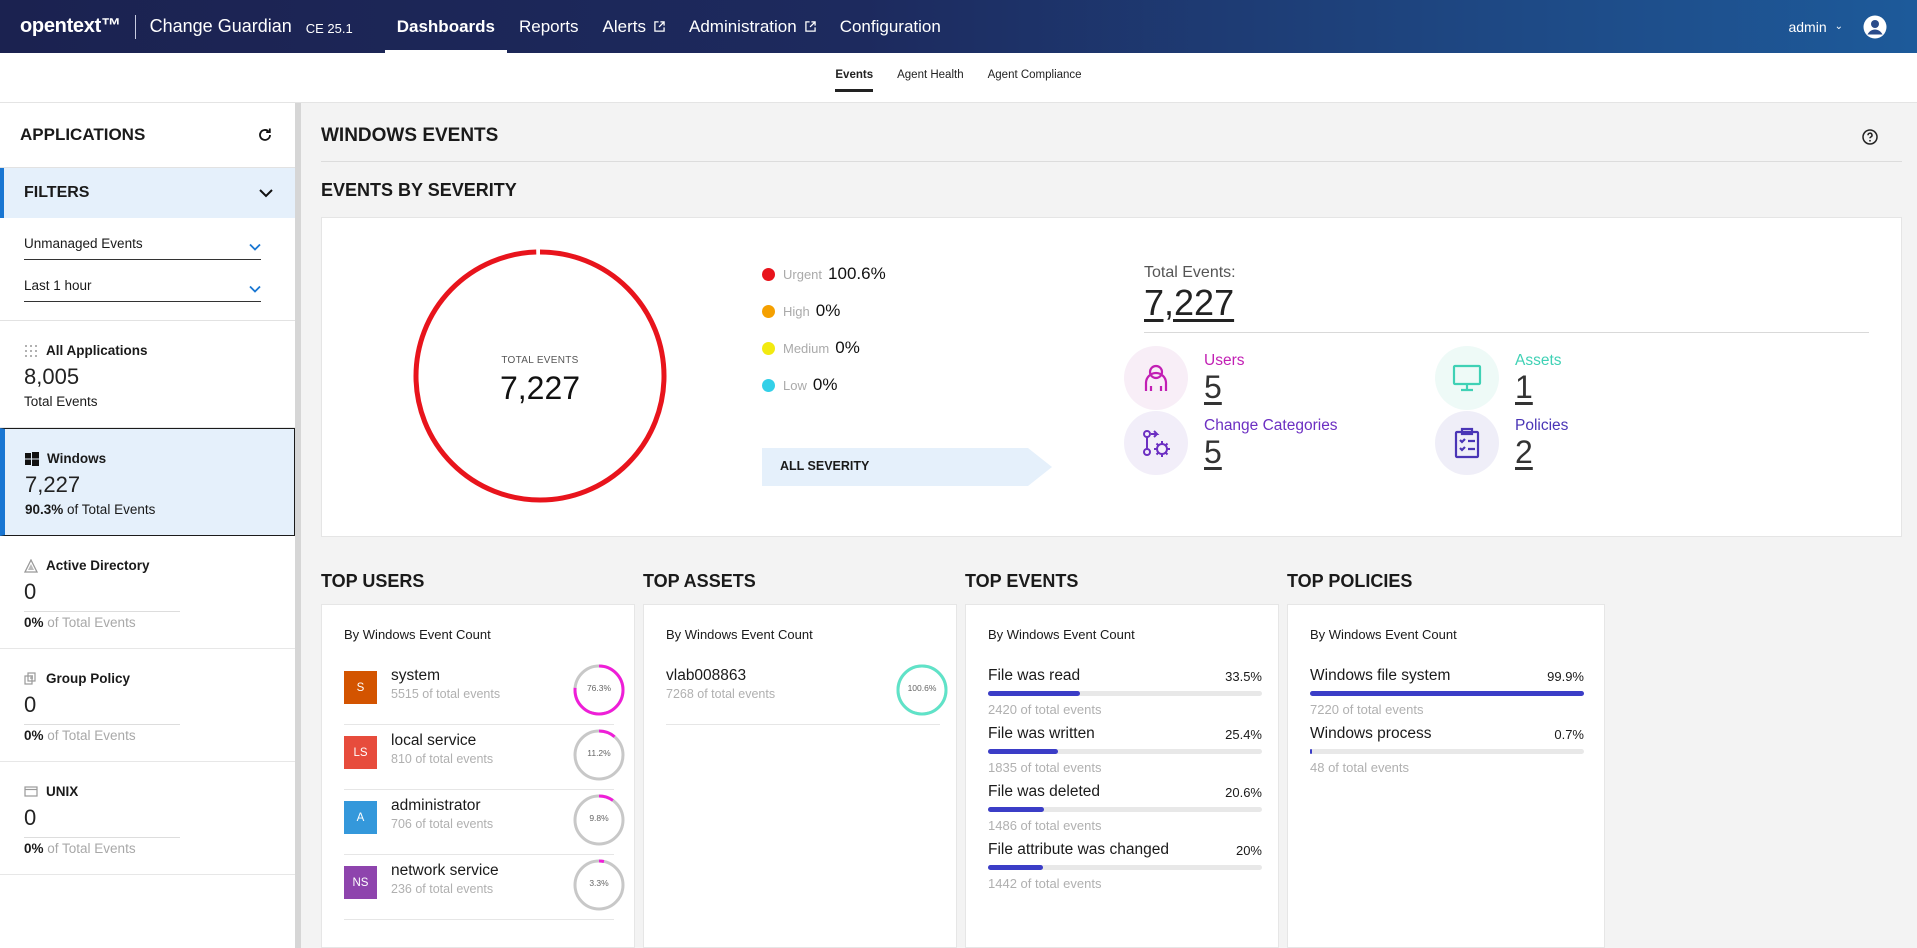  Describe the element at coordinates (30, 678) in the screenshot. I see `group-policy-icon` at that location.